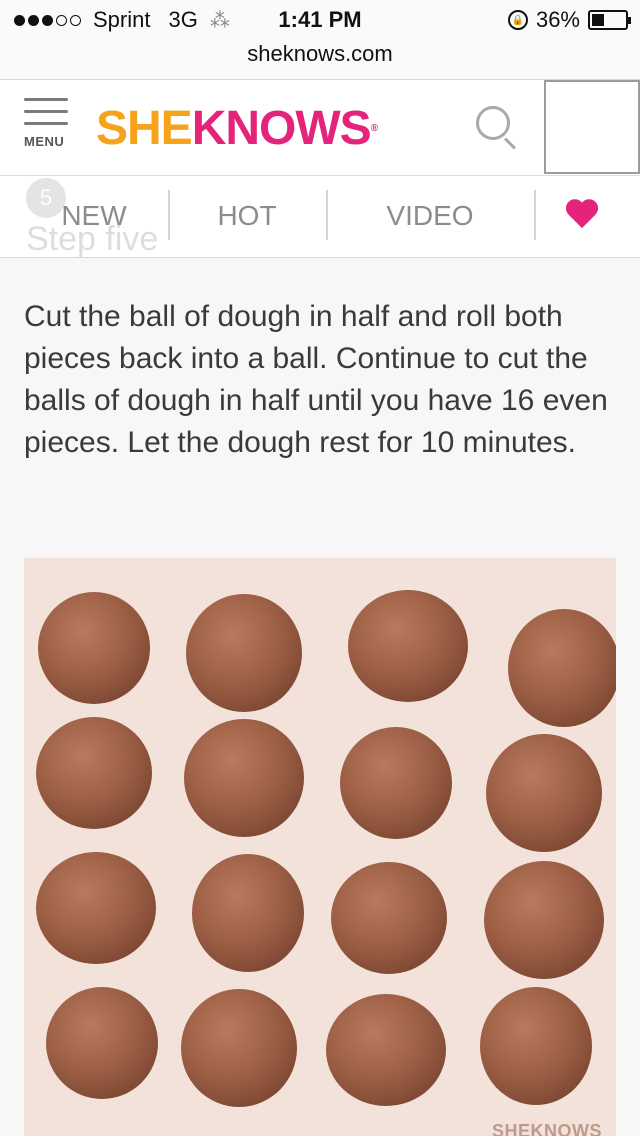 The image size is (640, 1136). I want to click on nav-item-new: NEW, so click(94, 216).